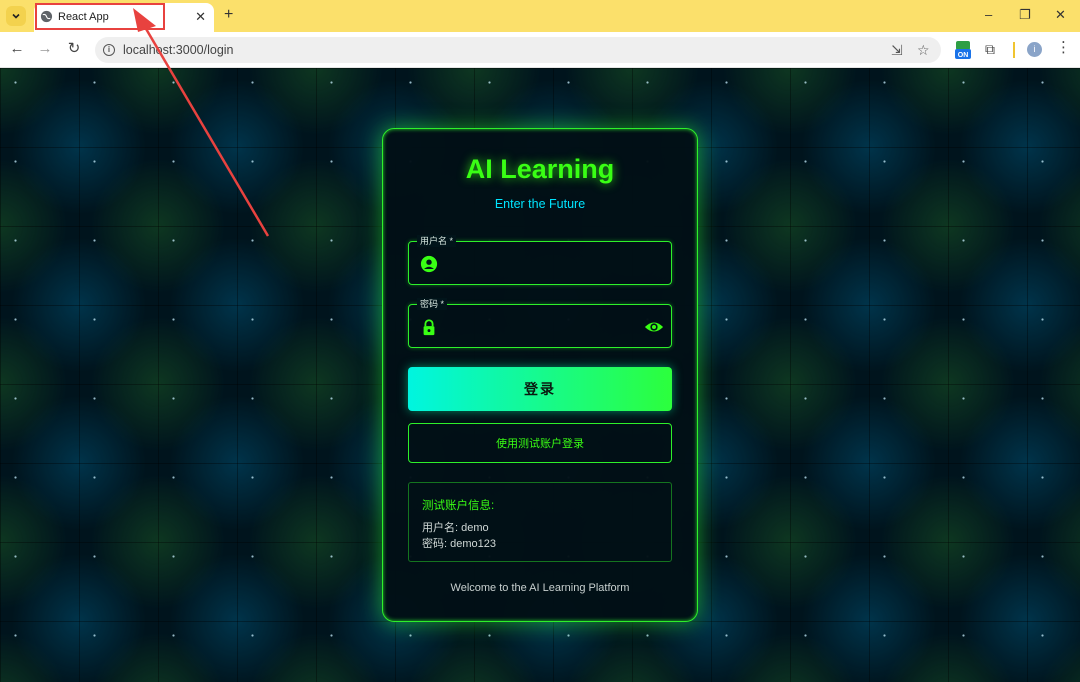  What do you see at coordinates (545, 326) in the screenshot?
I see `password-input` at bounding box center [545, 326].